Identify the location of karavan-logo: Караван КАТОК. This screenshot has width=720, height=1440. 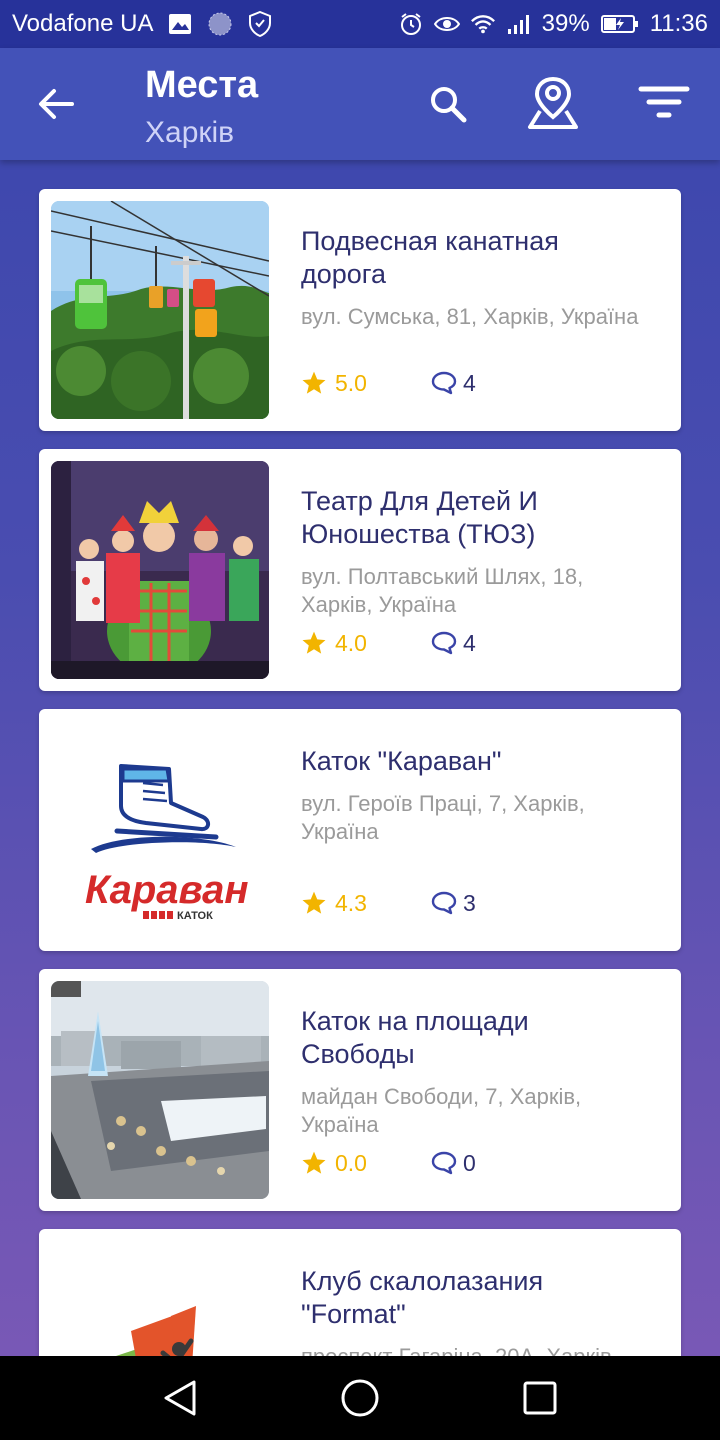
(160, 830).